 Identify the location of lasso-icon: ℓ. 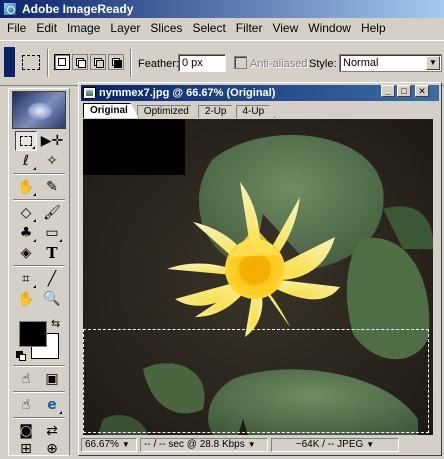
(26, 161).